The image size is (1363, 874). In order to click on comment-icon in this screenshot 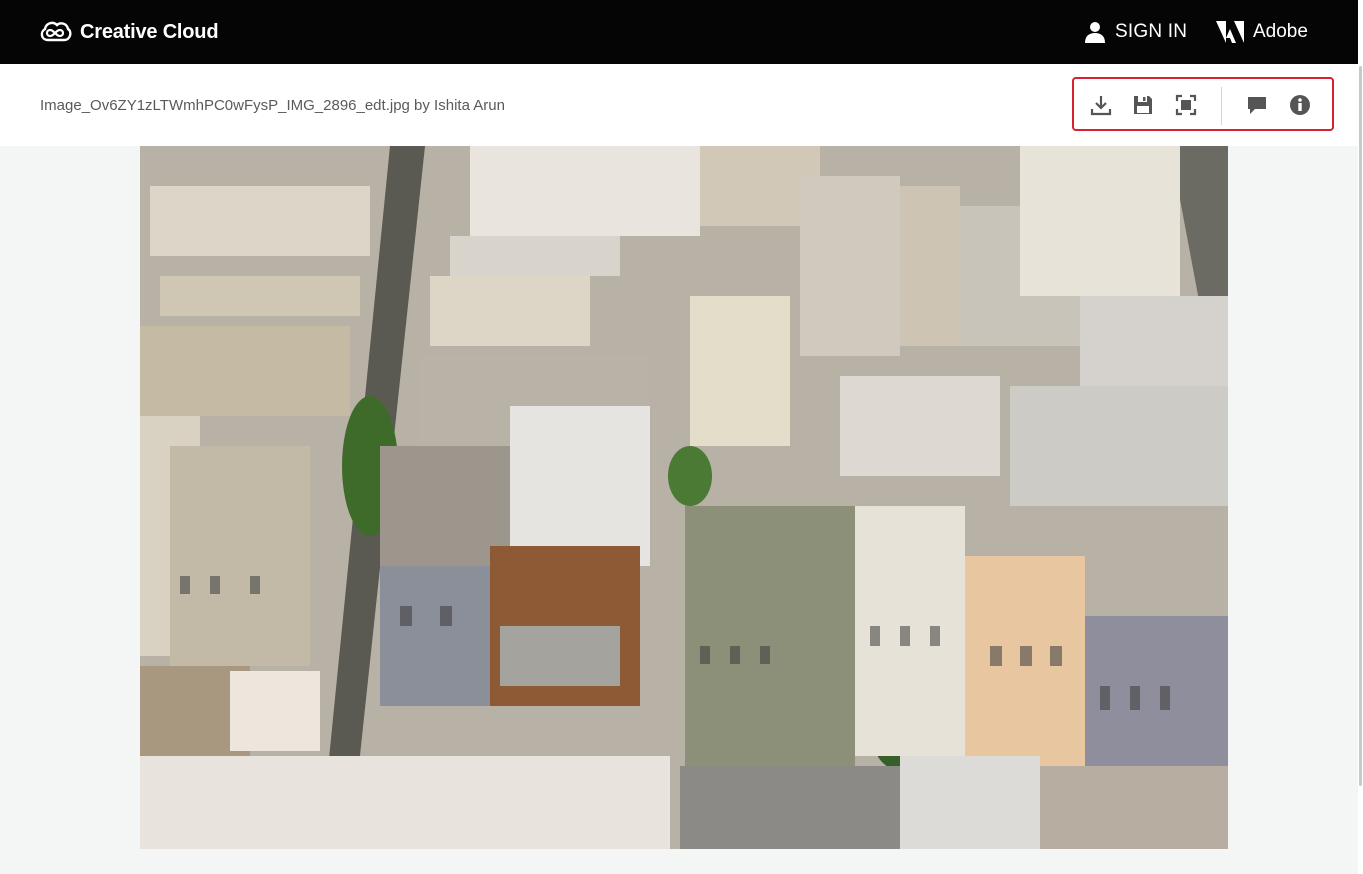, I will do `click(1257, 105)`.